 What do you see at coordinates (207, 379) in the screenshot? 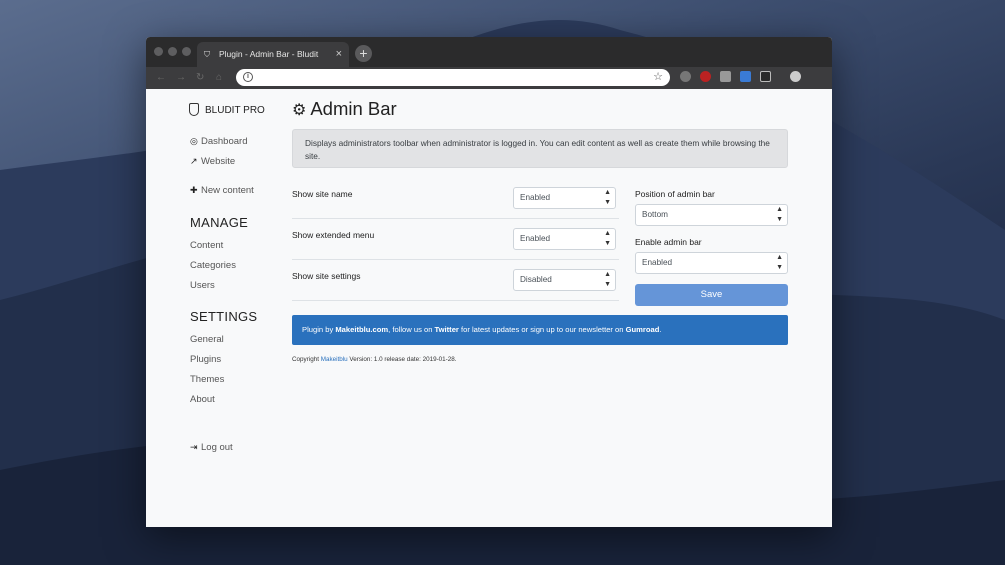
I see `sidebar-item-themes: Themes` at bounding box center [207, 379].